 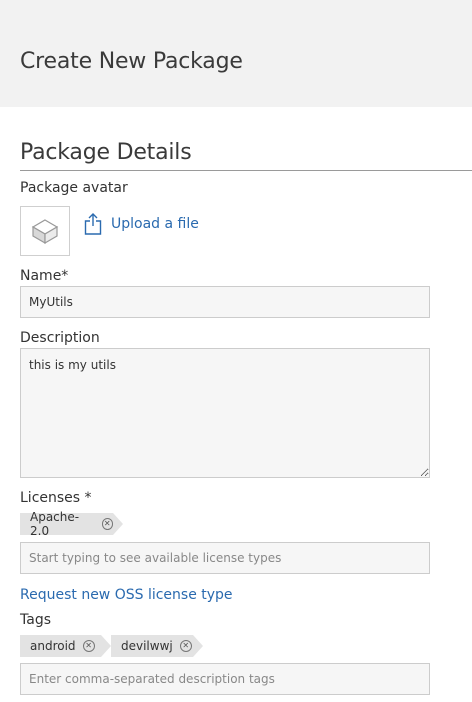 What do you see at coordinates (35, 620) in the screenshot?
I see `tags-label: Tags` at bounding box center [35, 620].